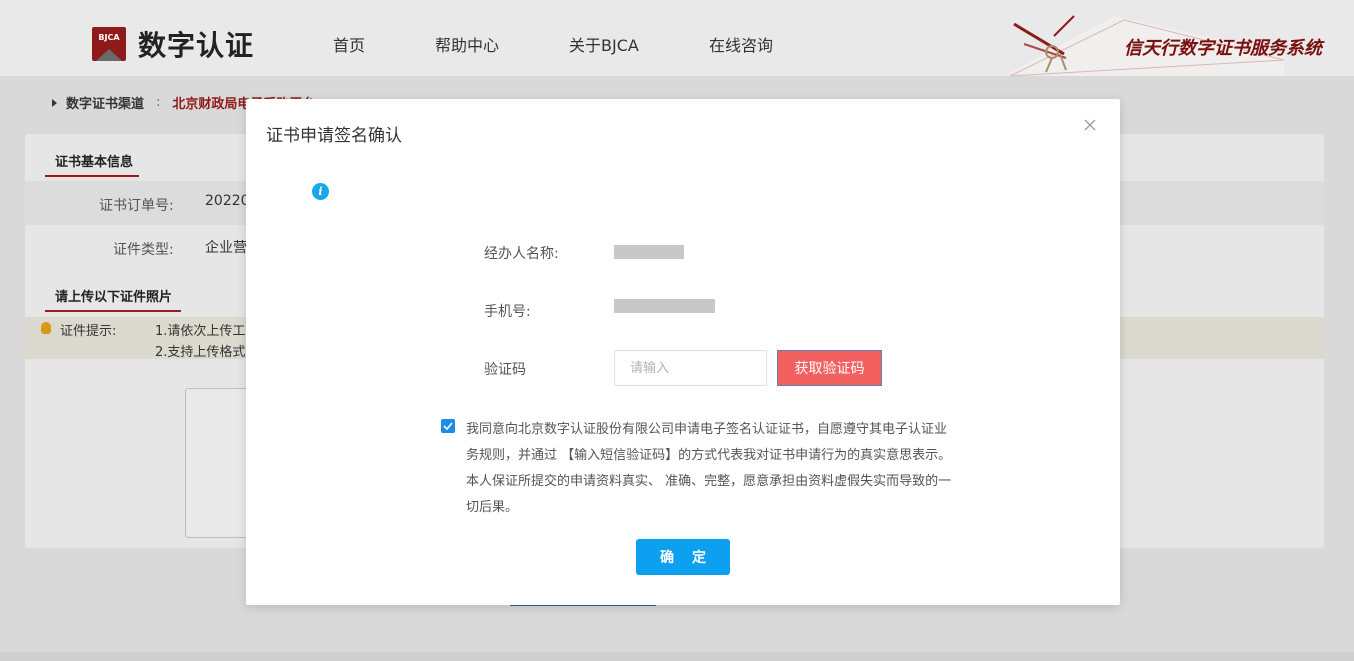  What do you see at coordinates (521, 254) in the screenshot?
I see `operator-name-label: 经办人名称:` at bounding box center [521, 254].